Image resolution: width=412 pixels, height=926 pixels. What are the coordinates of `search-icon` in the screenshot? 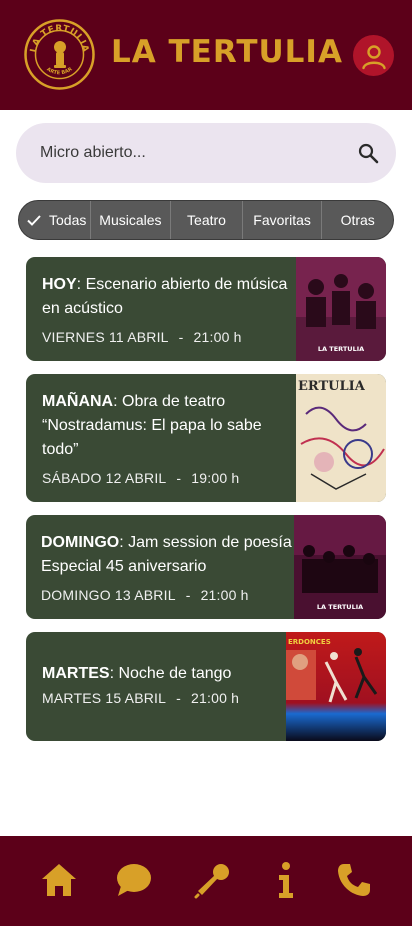 It's located at (368, 153).